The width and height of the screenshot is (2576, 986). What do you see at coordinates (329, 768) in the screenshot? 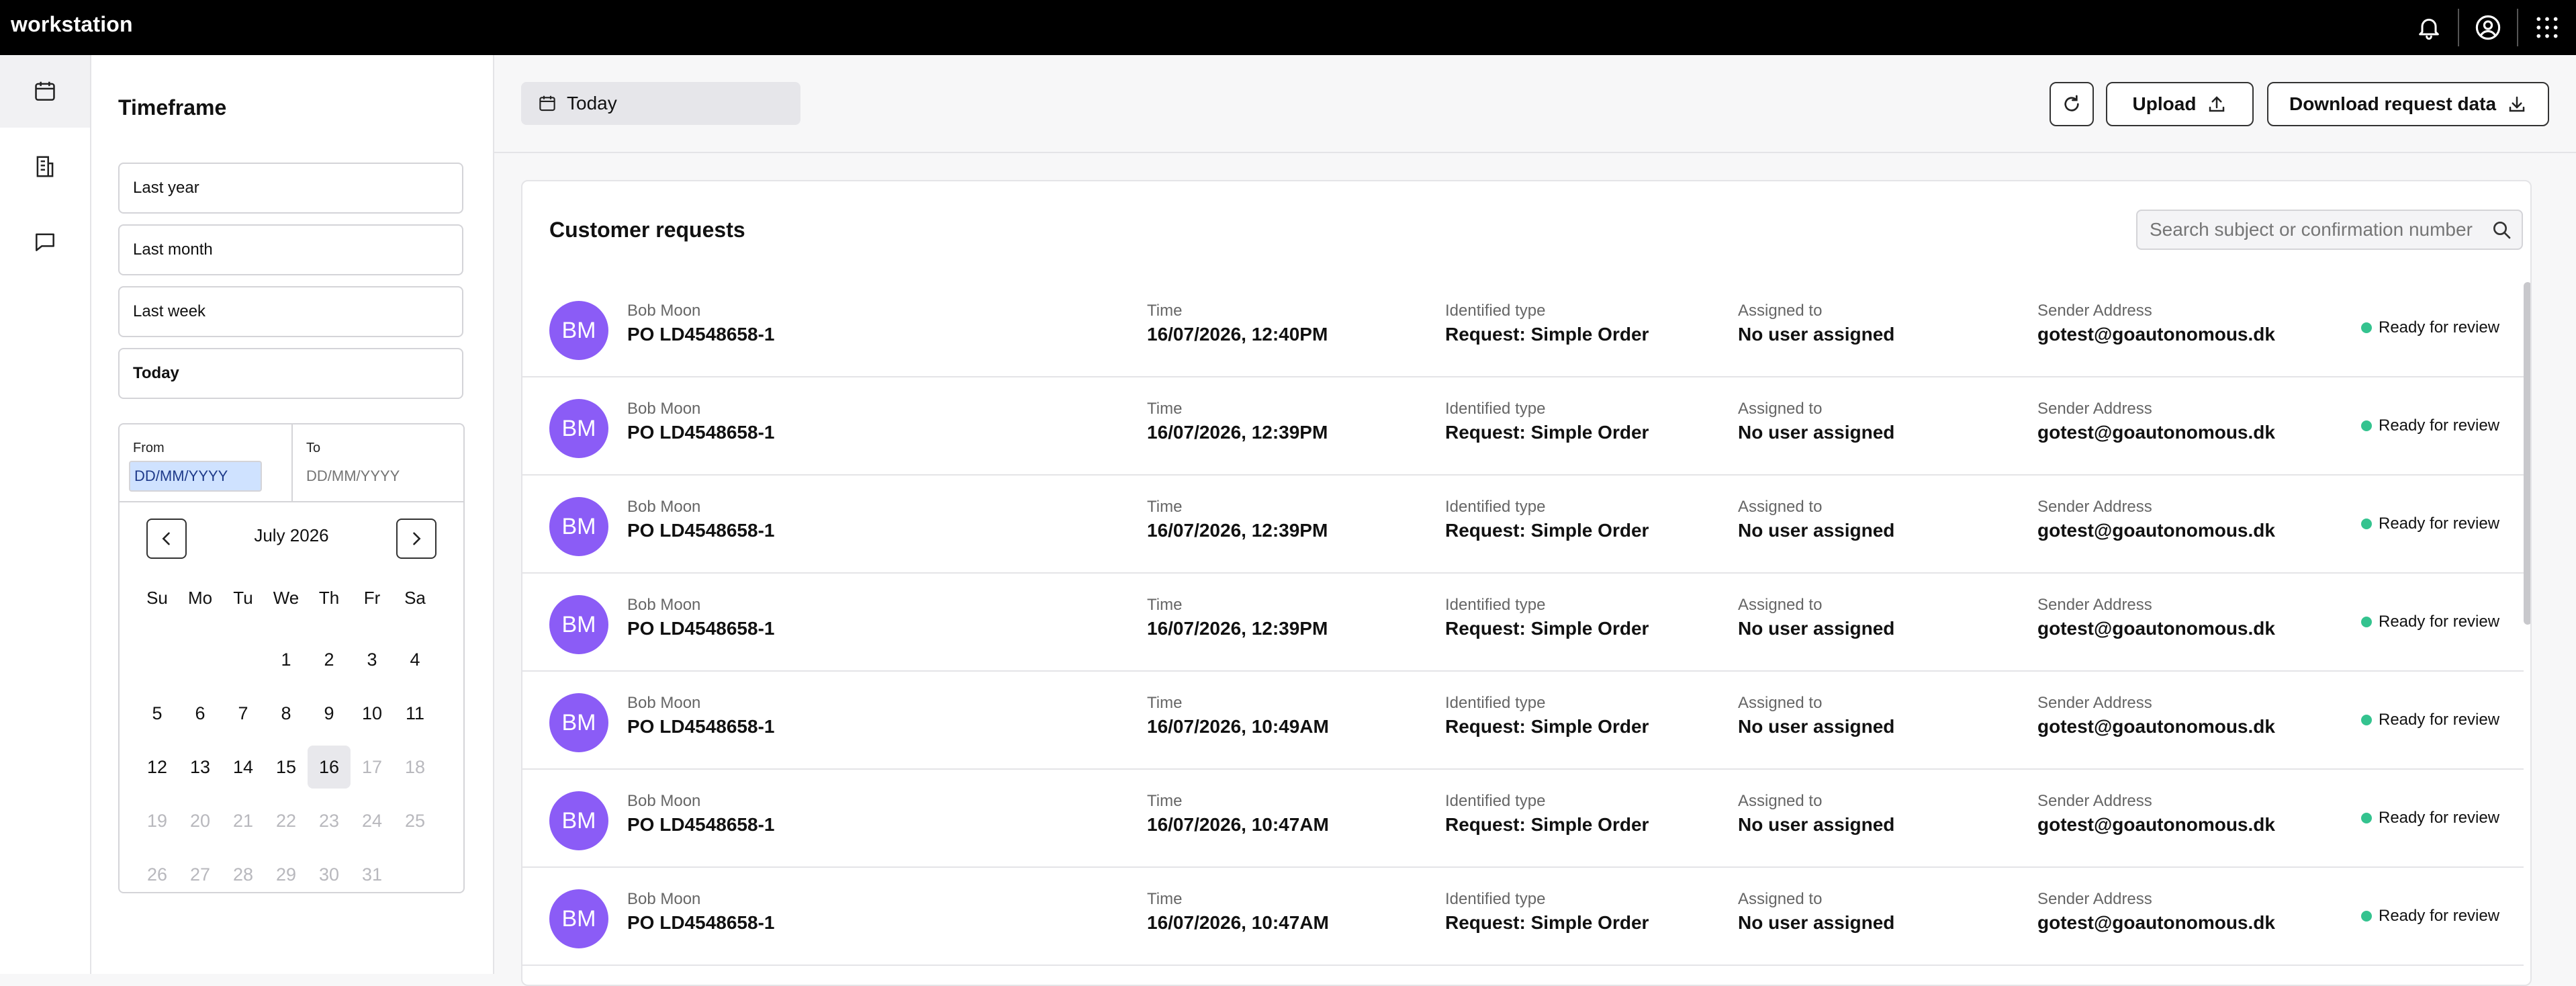
I see `calendar-day-today: 16` at bounding box center [329, 768].